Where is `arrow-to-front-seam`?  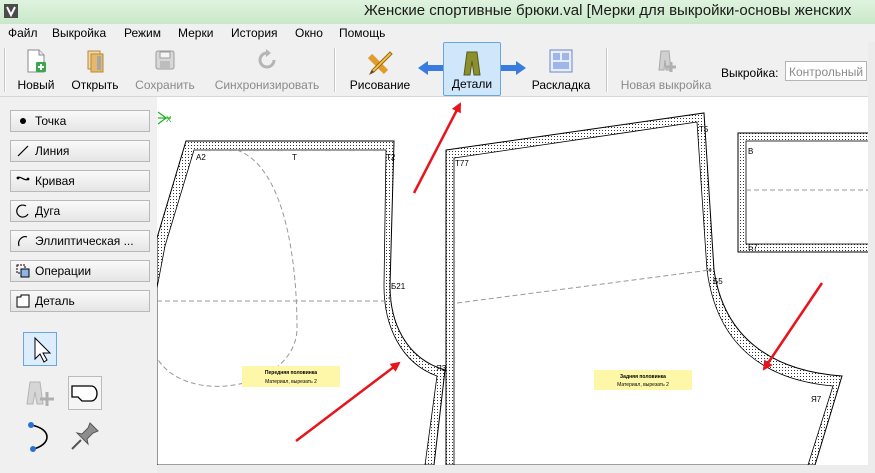
arrow-to-front-seam is located at coordinates (348, 401).